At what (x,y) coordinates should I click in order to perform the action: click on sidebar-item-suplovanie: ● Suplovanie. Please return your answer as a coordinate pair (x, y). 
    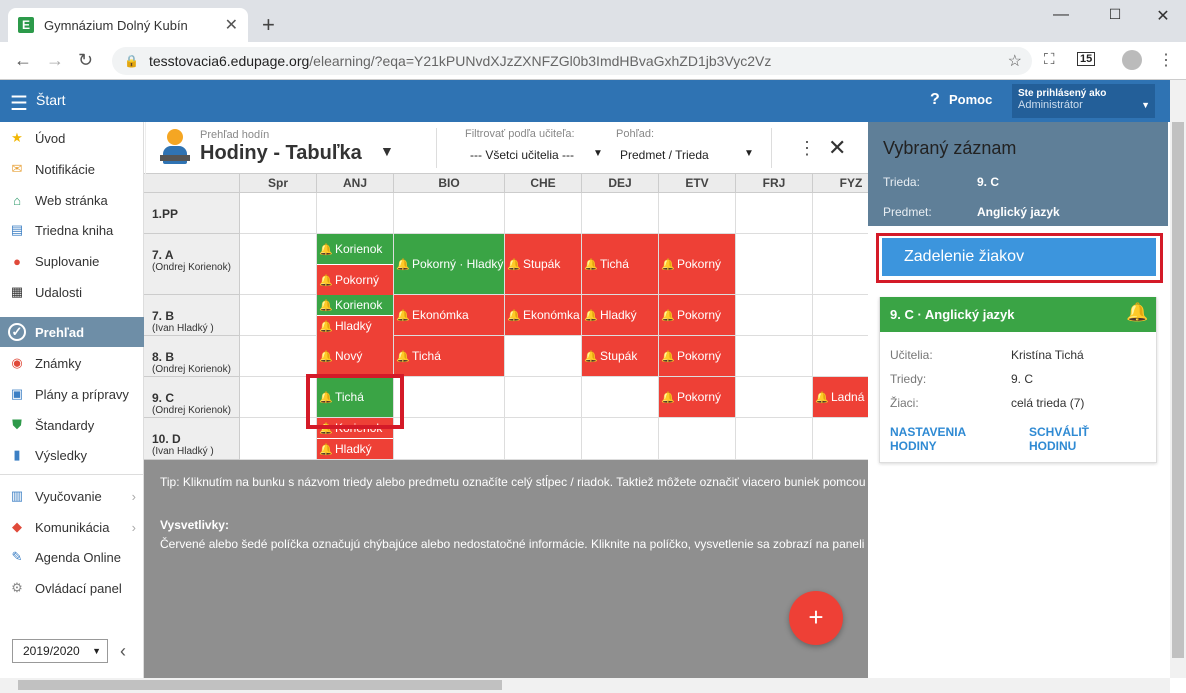
    Looking at the image, I should click on (72, 261).